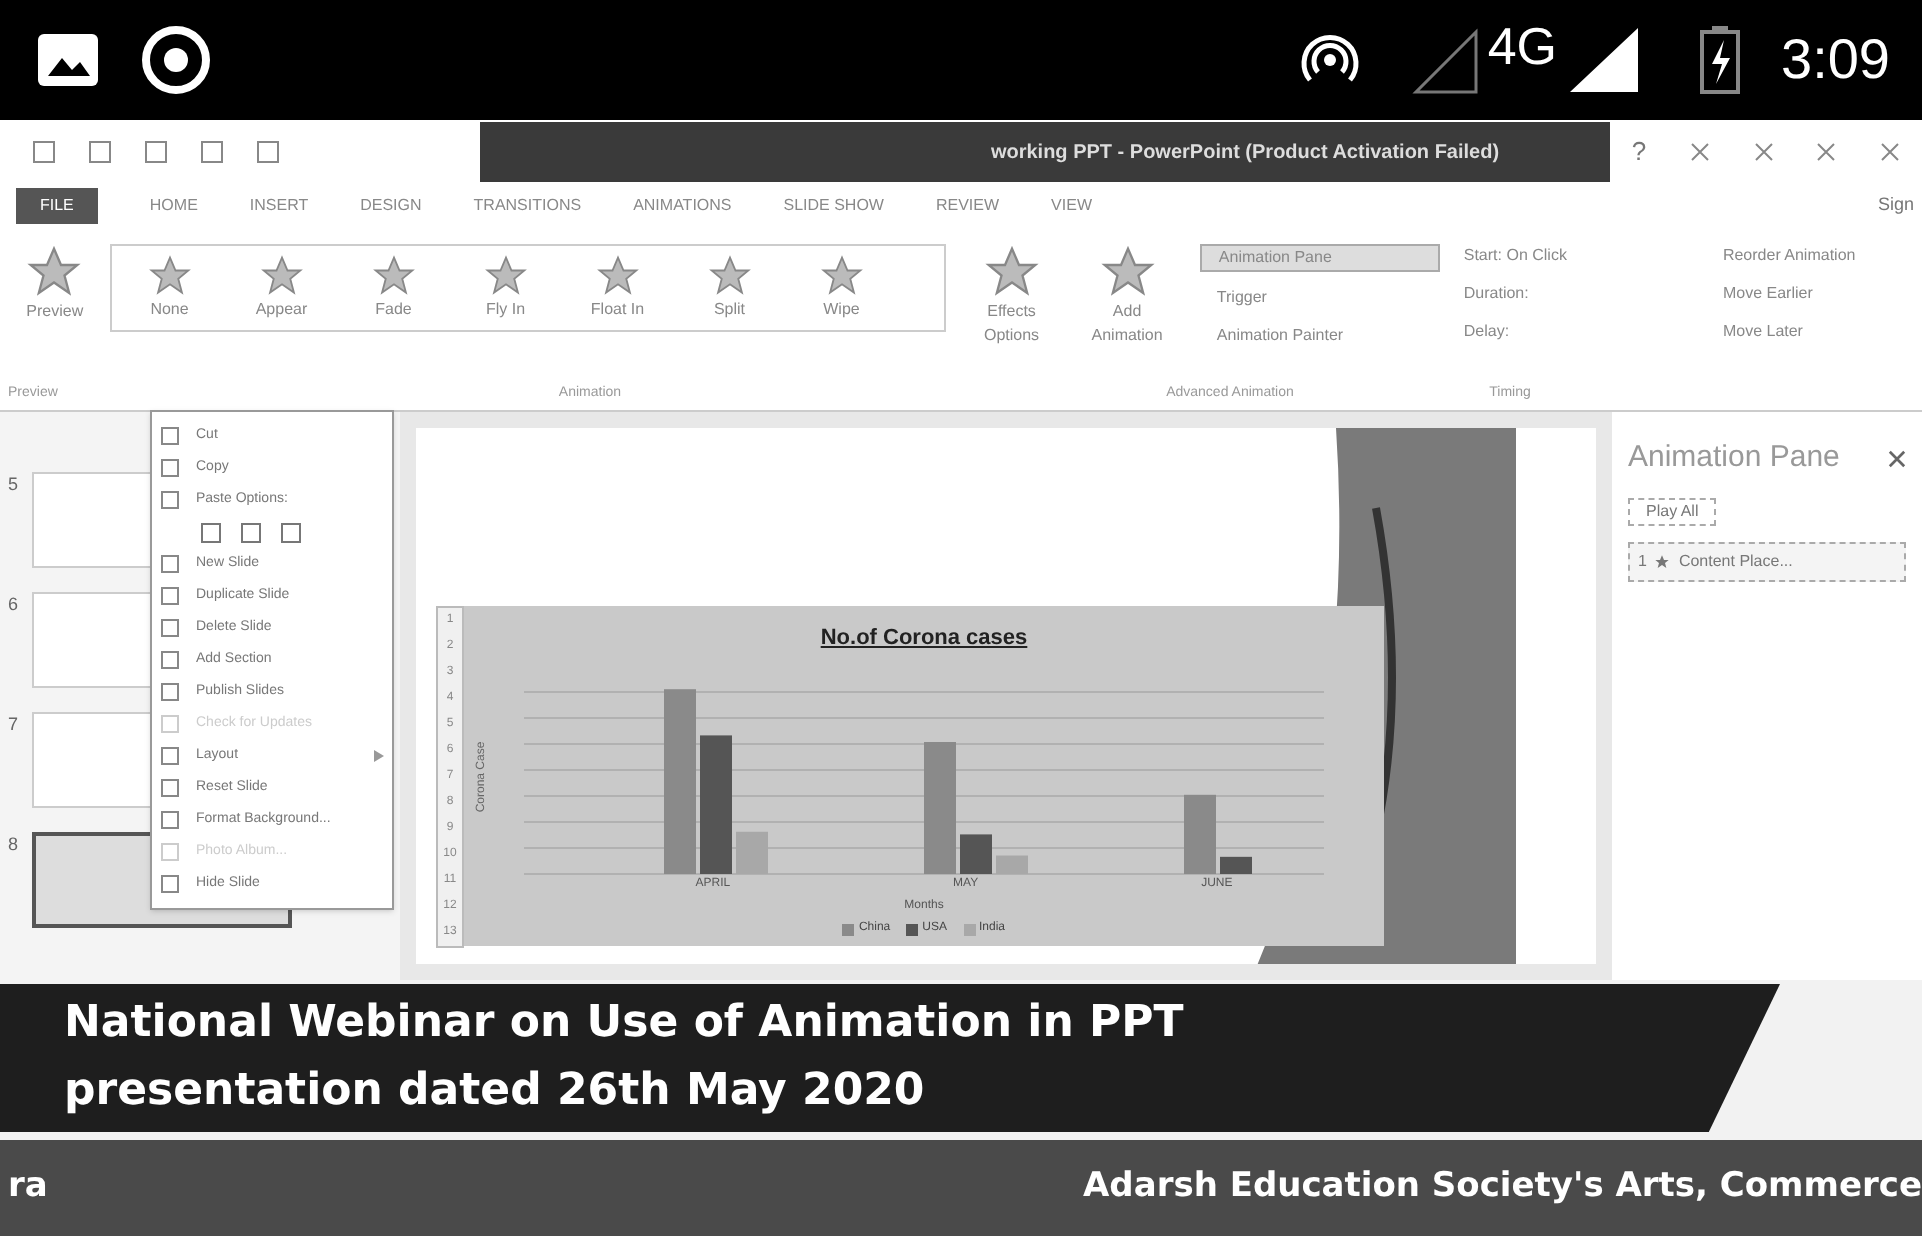 This screenshot has height=1236, width=1922. I want to click on timing-label: Delay:, so click(1487, 332).